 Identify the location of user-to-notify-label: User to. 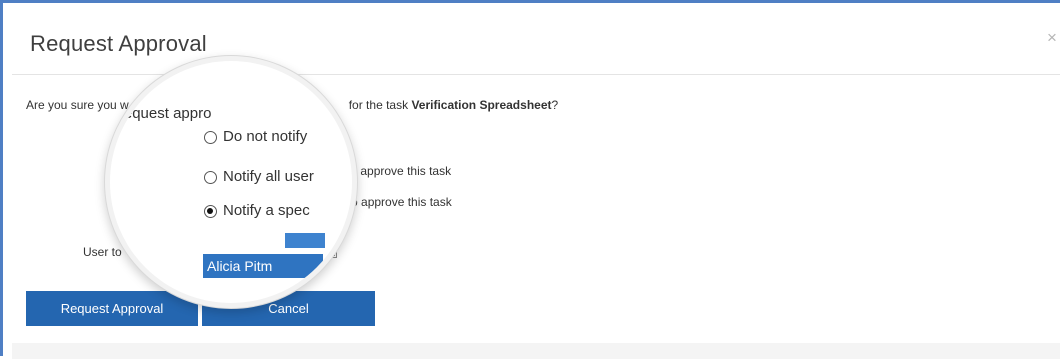
(102, 252).